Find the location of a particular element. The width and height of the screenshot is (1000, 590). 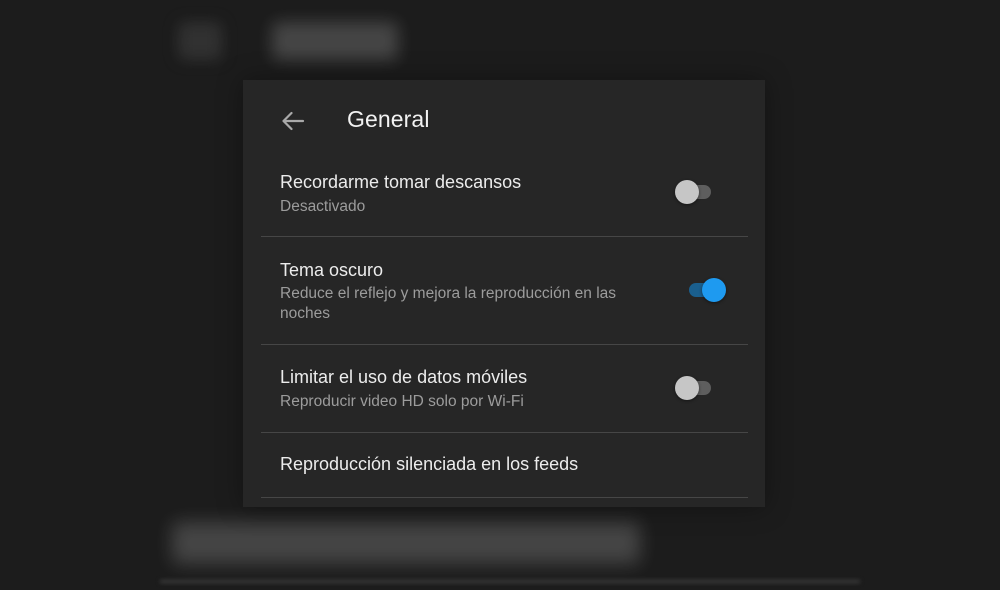

setting-subtitle: Reproducir video HD solo por Wi-Fi is located at coordinates (402, 401).